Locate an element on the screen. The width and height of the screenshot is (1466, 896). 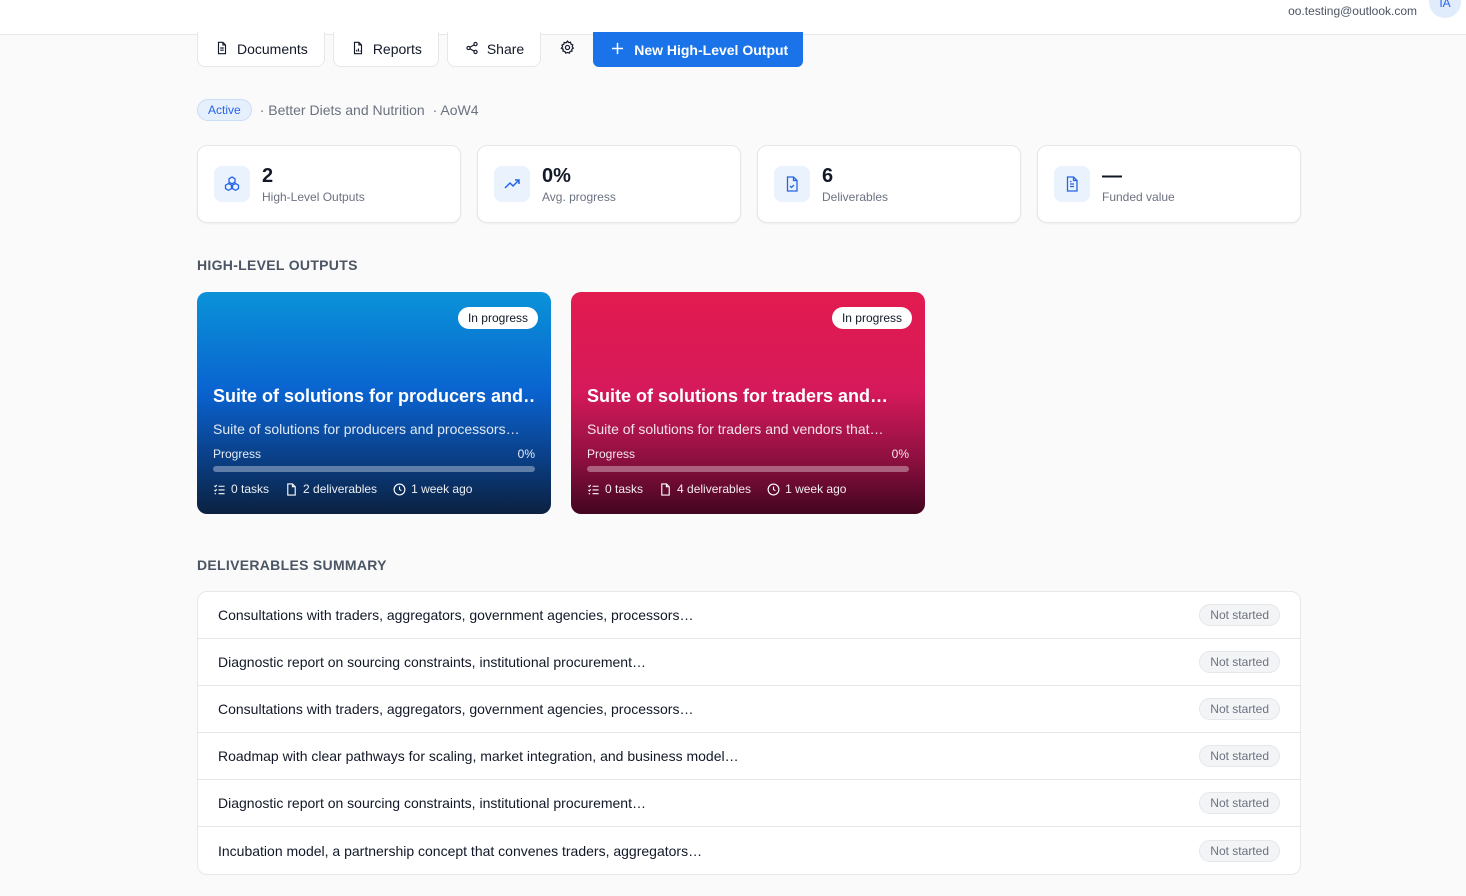
area-label: · Better Diets and Nutrition is located at coordinates (342, 110).